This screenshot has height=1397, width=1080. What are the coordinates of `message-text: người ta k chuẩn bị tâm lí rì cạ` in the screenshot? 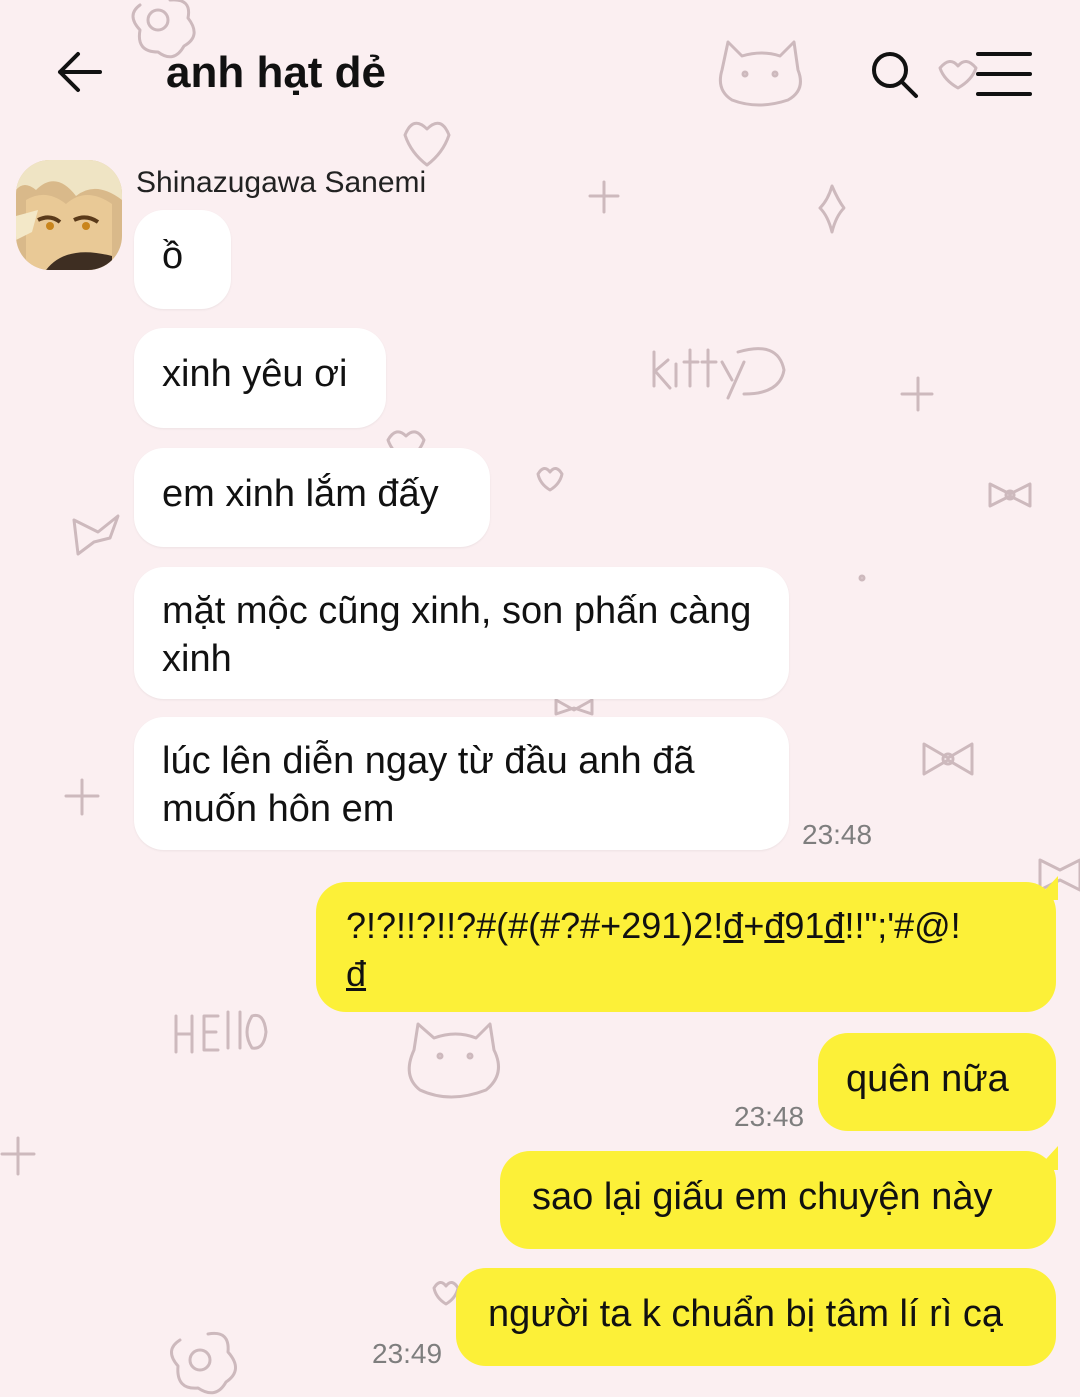 It's located at (746, 1314).